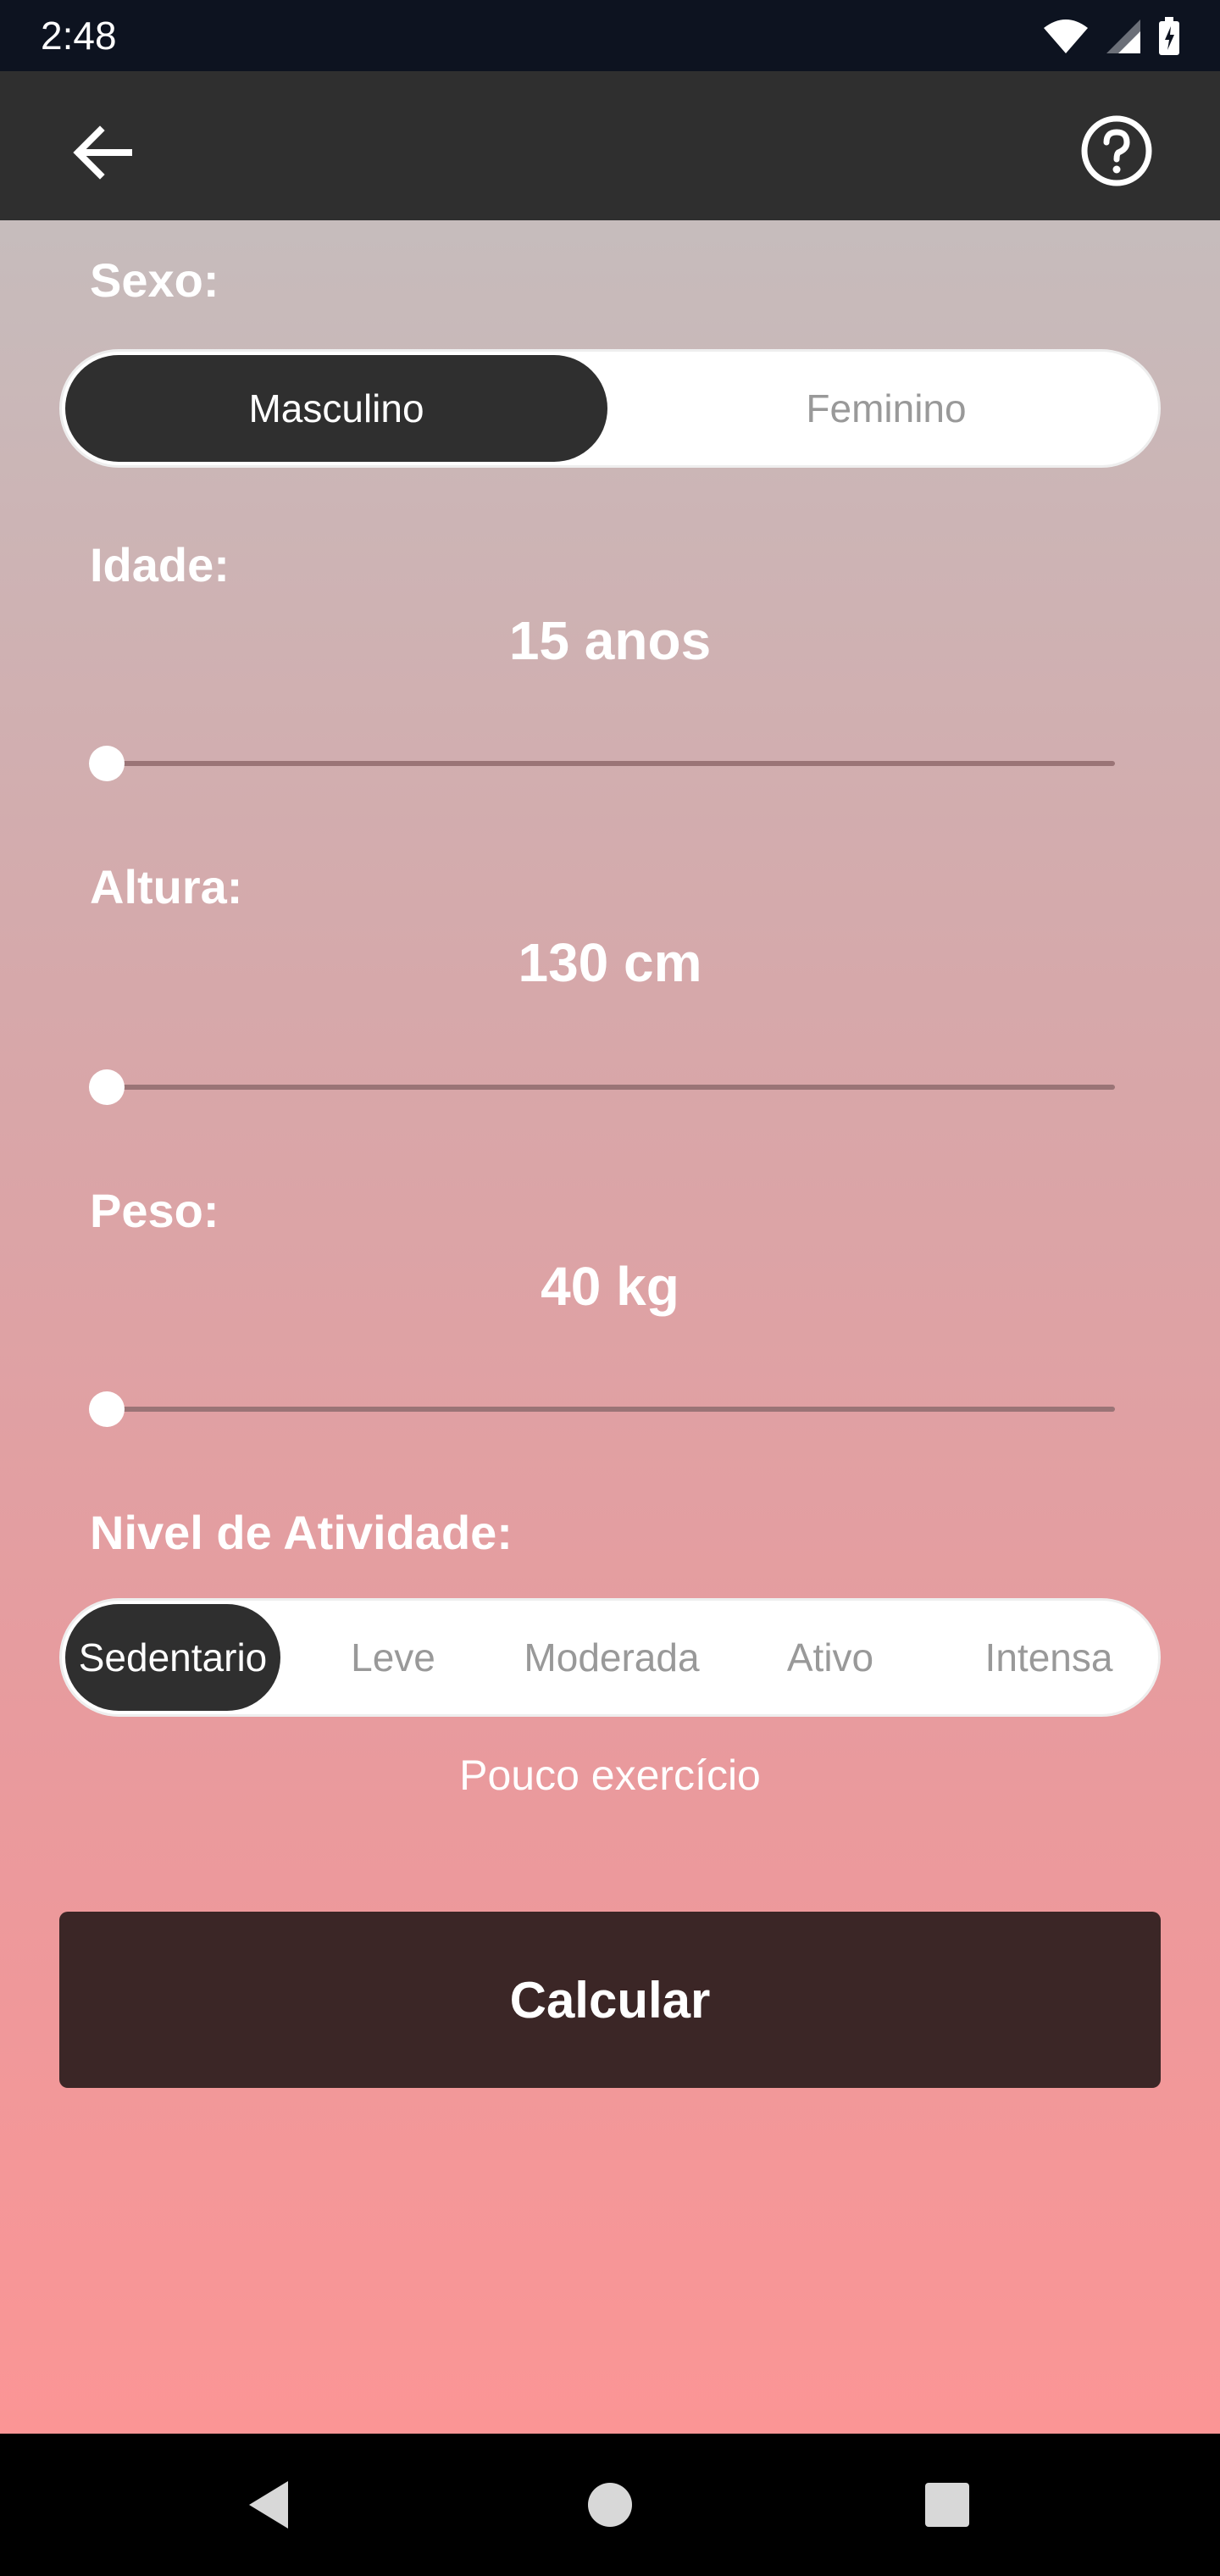 The width and height of the screenshot is (1220, 2576). I want to click on activity-label: Nivel de Atividade:, so click(301, 1532).